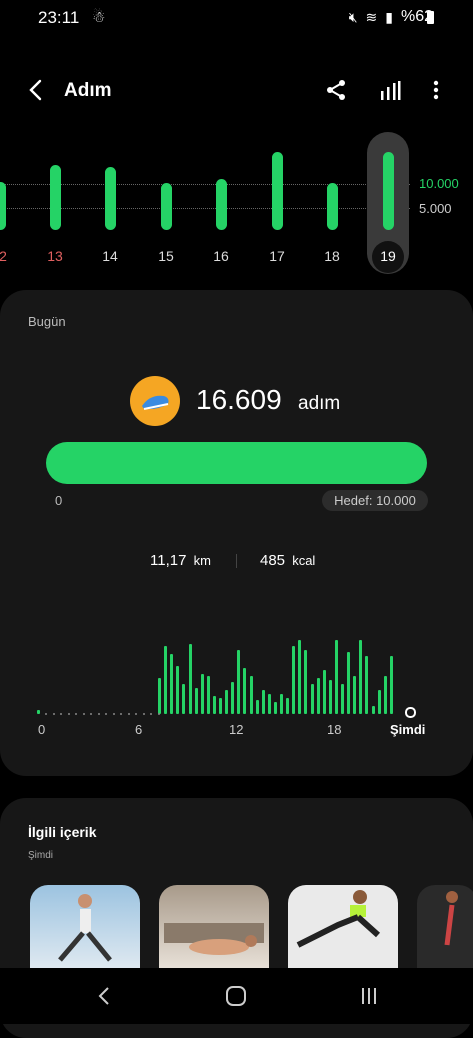 This screenshot has width=473, height=1038. What do you see at coordinates (42, 729) in the screenshot?
I see `hour-label: 0` at bounding box center [42, 729].